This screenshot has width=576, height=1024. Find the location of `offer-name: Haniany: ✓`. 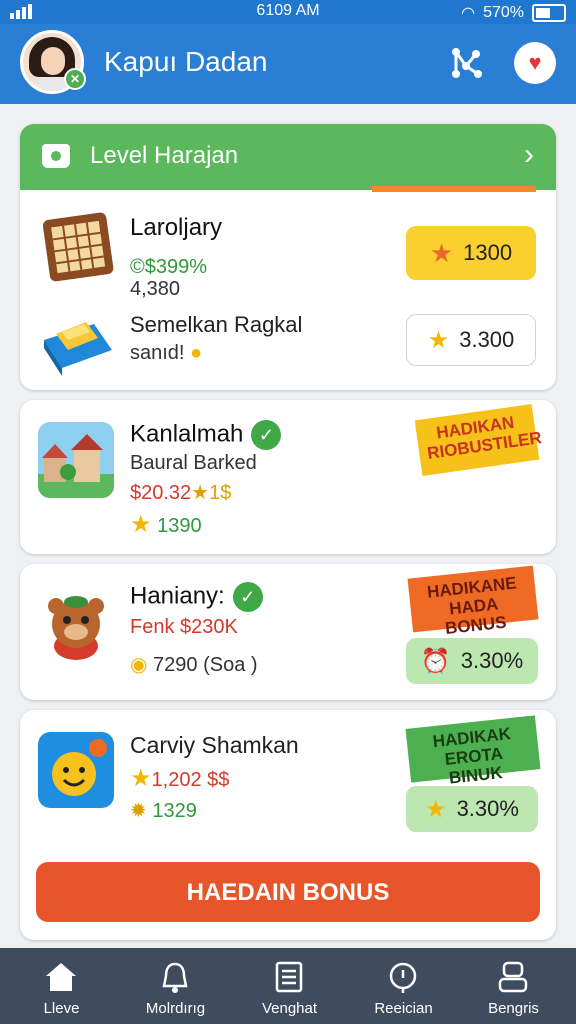

offer-name: Haniany: ✓ is located at coordinates (196, 597).